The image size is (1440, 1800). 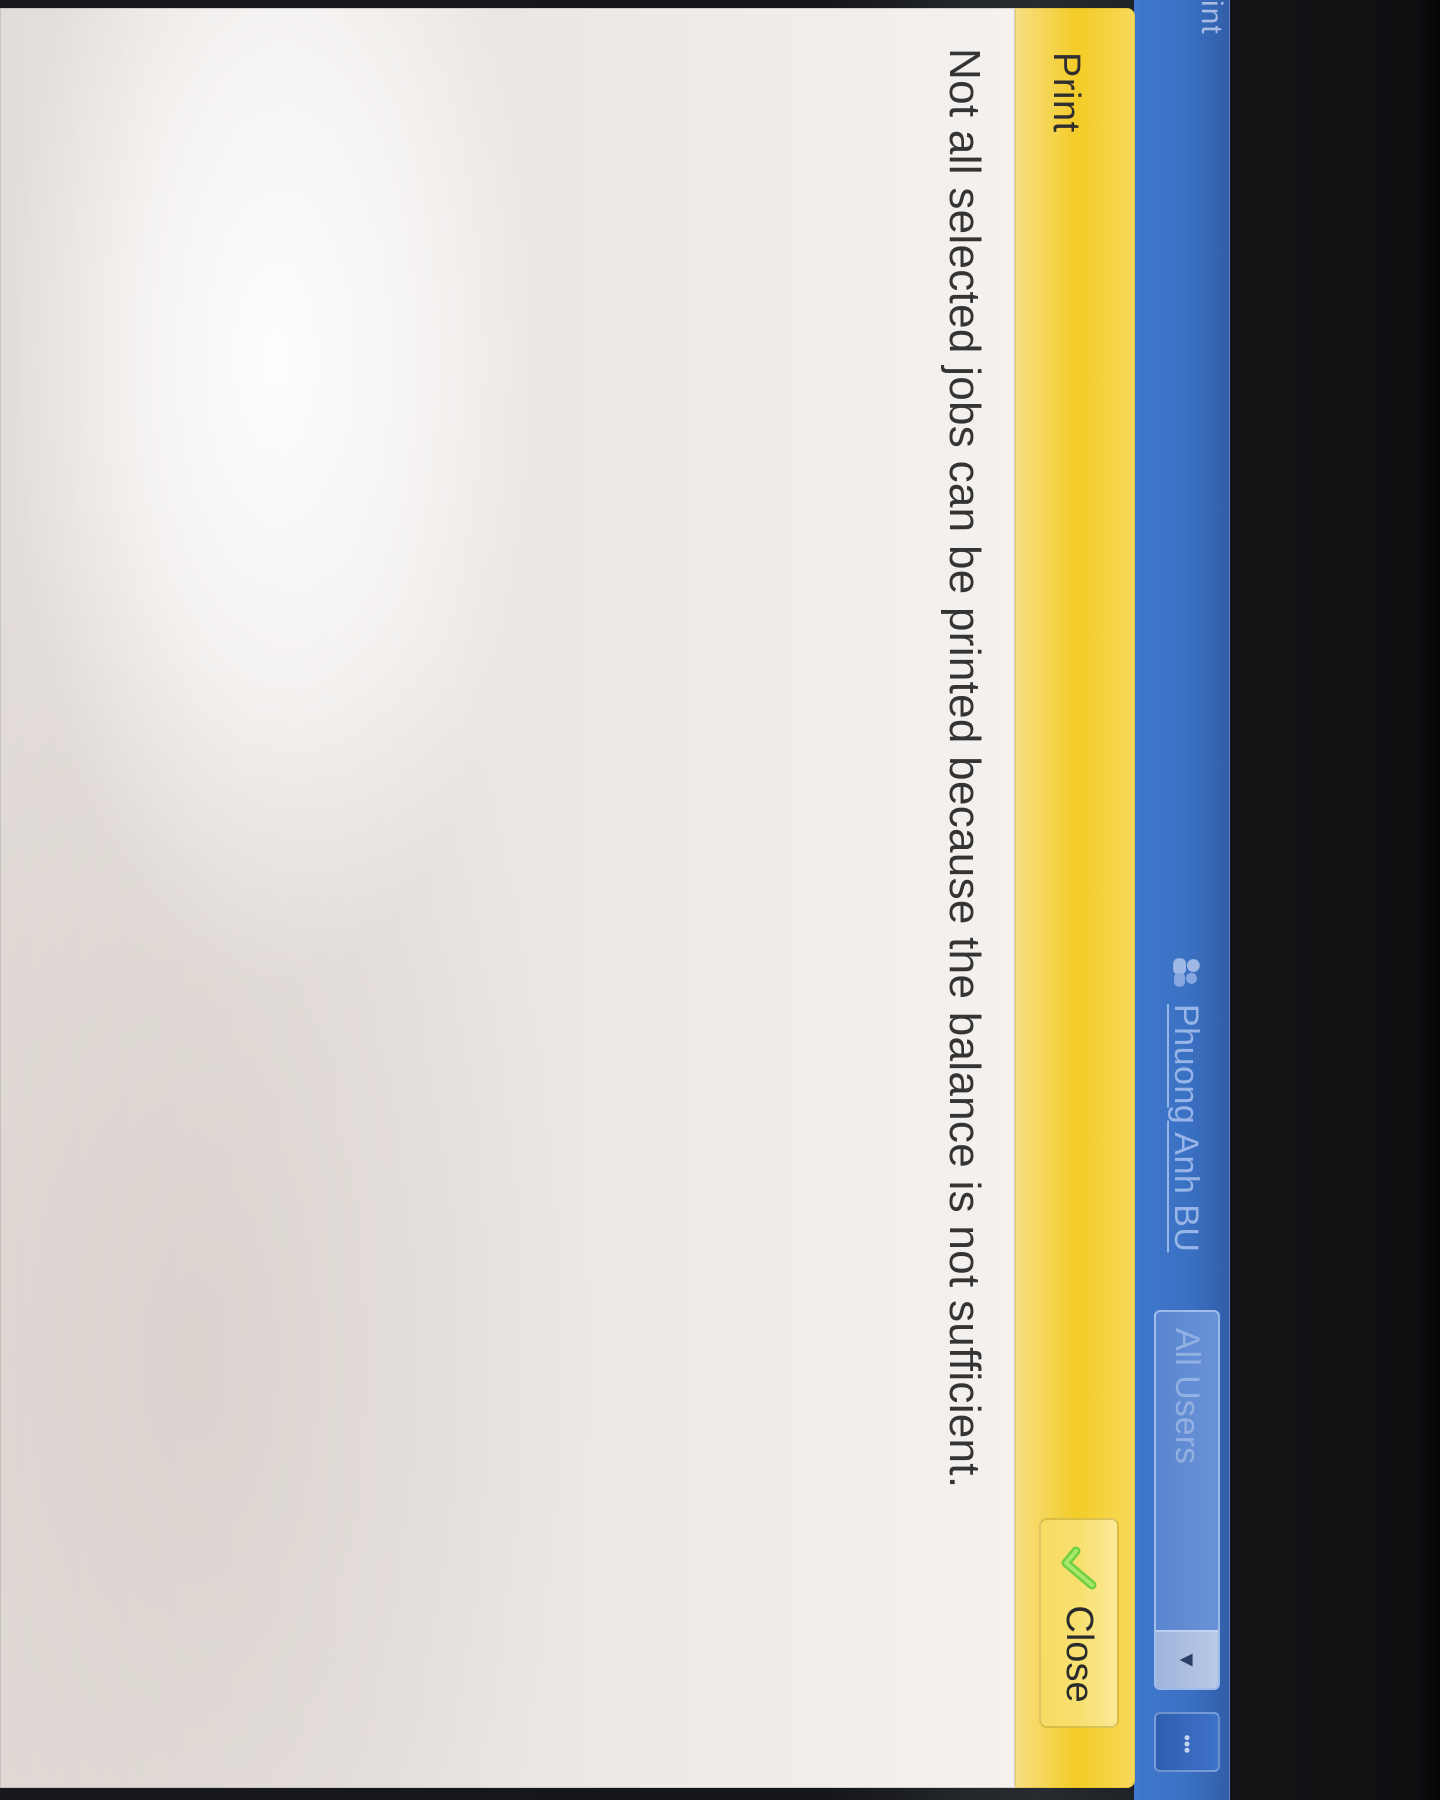 I want to click on user-name: Phuong Anh BU, so click(x=1186, y=1128).